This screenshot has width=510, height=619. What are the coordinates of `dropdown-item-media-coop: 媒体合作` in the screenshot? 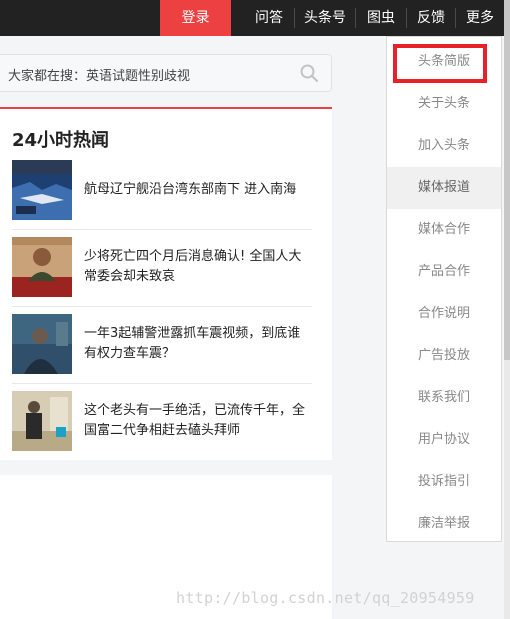 It's located at (444, 230).